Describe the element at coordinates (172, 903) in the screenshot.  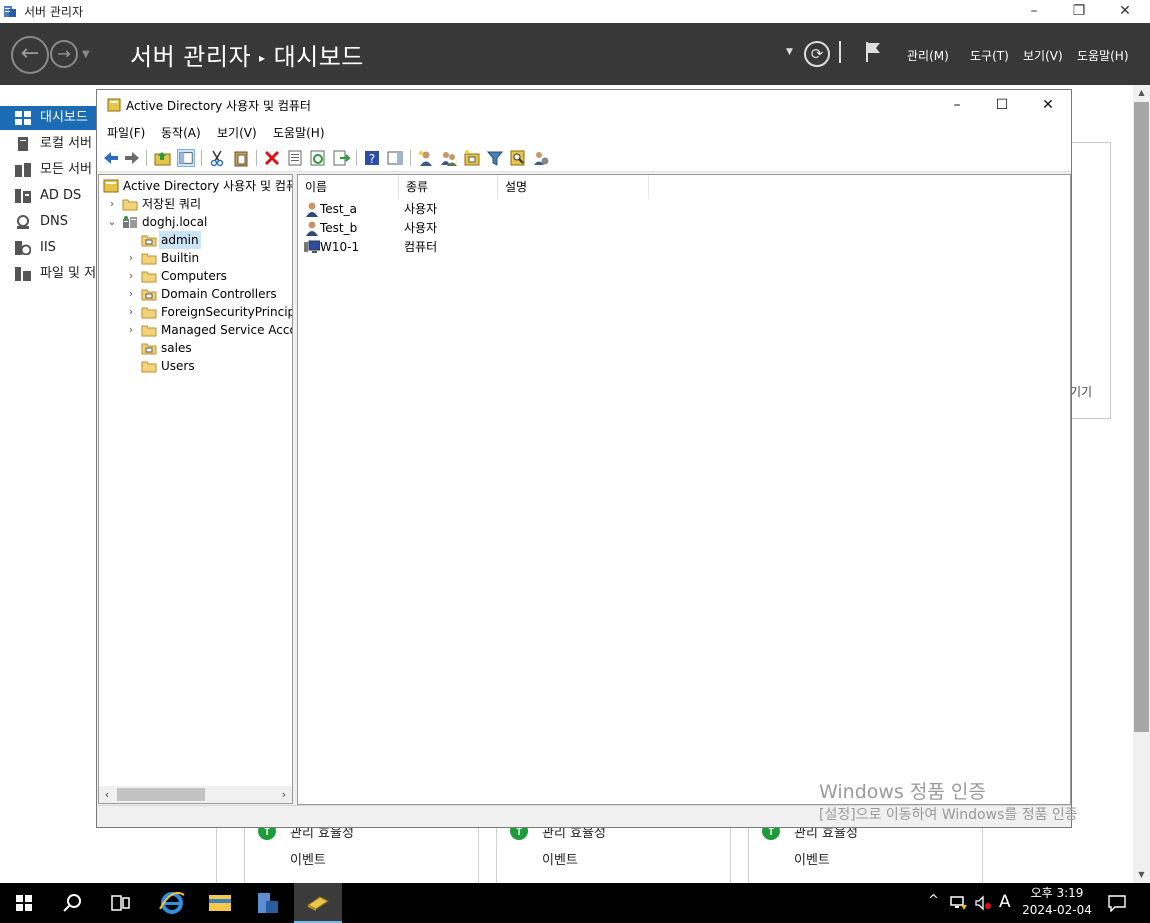
I see `internet-explorer-icon` at that location.